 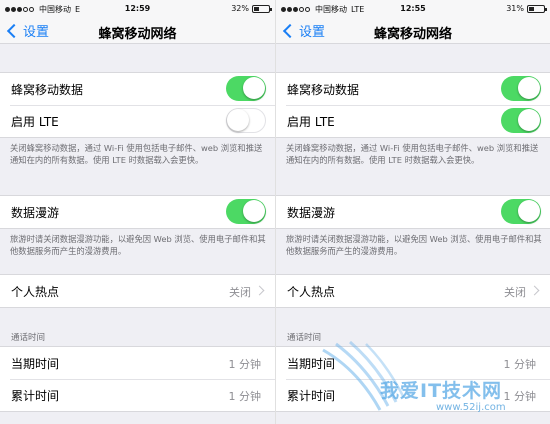 What do you see at coordinates (240, 8) in the screenshot?
I see `battery-percent: 32%` at bounding box center [240, 8].